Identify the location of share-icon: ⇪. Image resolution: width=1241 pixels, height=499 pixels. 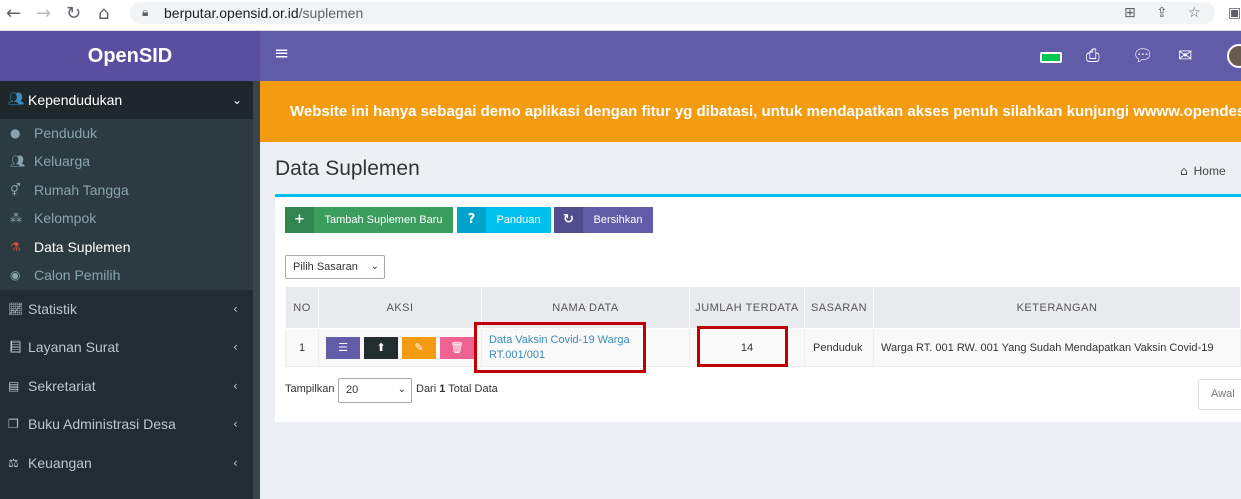
(1162, 13).